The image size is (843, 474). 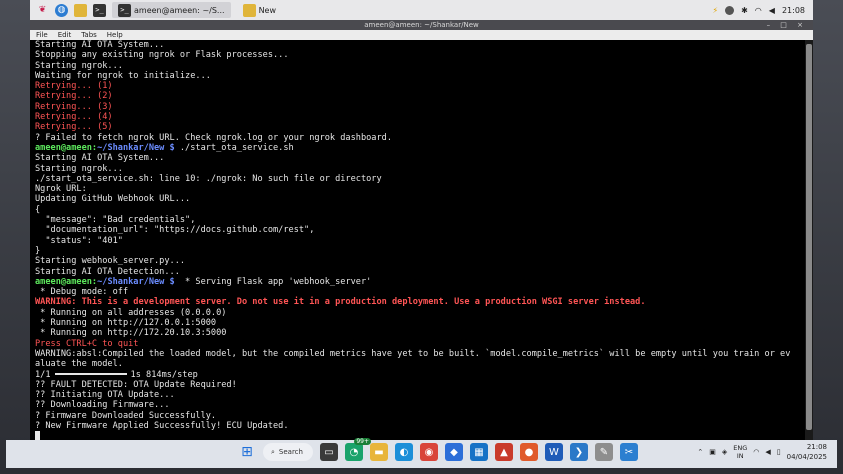 I want to click on terminal-line-text: ./start_ota_service.sh, so click(x=234, y=147).